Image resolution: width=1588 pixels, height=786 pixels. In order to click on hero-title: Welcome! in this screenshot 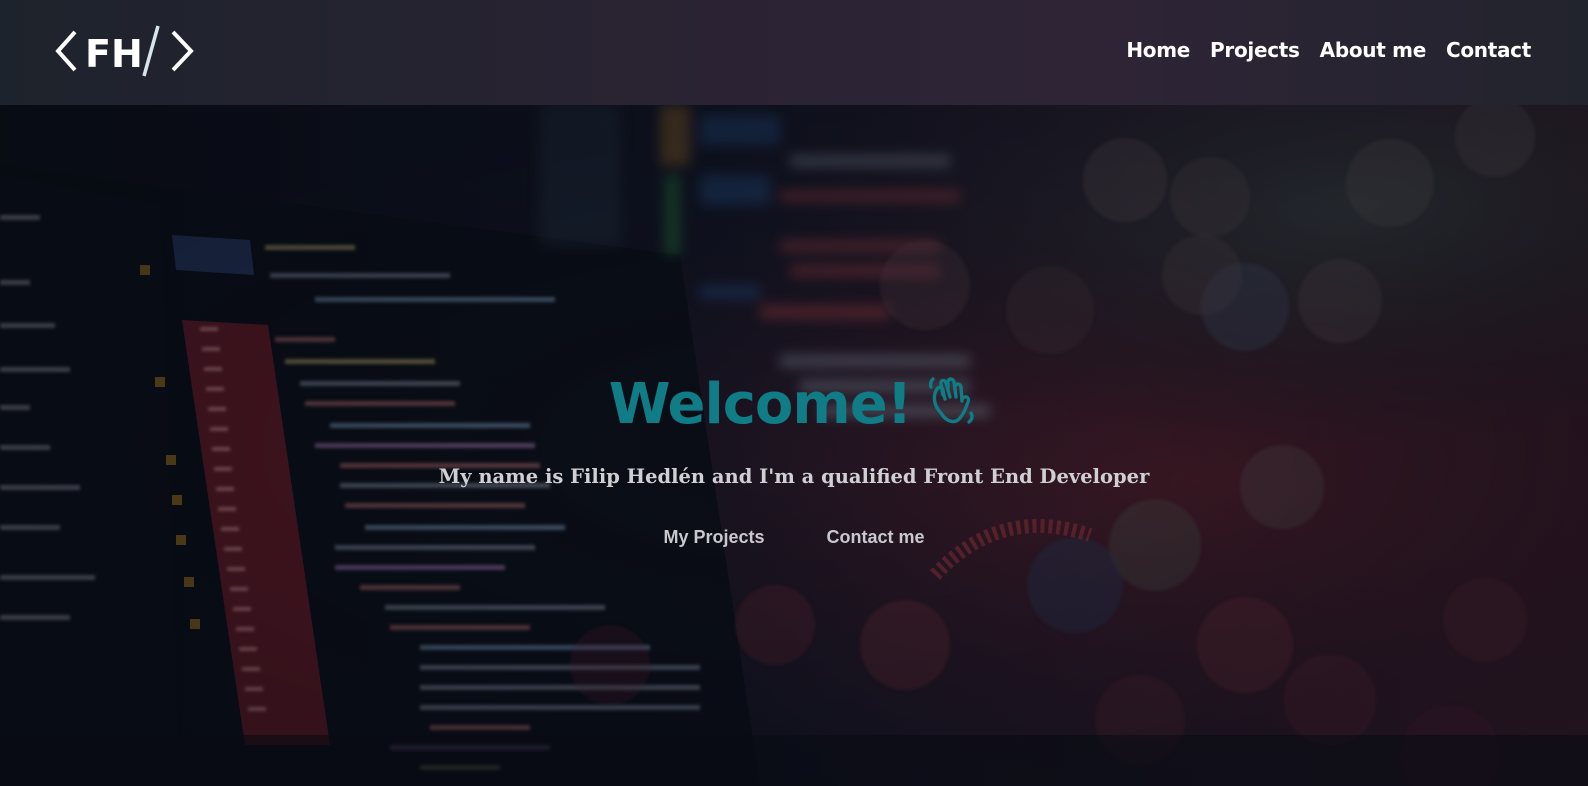, I will do `click(760, 404)`.